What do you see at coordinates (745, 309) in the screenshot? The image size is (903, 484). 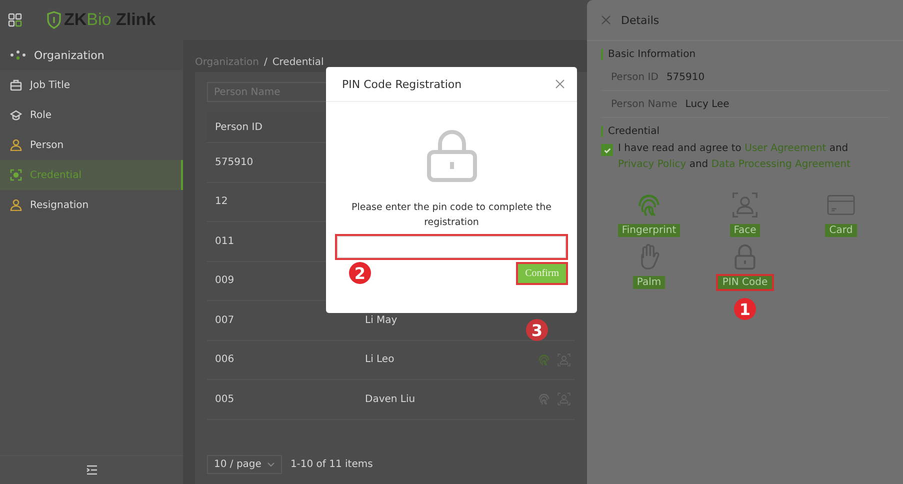 I see `step-number-badge: 1` at bounding box center [745, 309].